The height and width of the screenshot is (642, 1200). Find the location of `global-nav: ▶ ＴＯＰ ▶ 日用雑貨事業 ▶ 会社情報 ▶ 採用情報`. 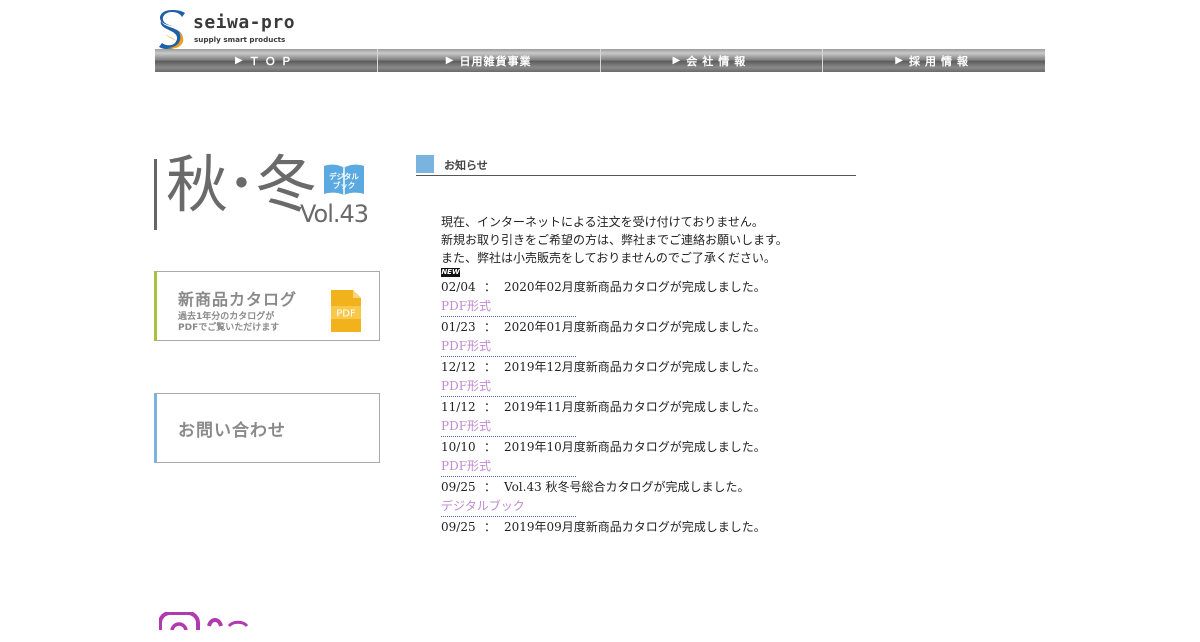

global-nav: ▶ ＴＯＰ ▶ 日用雑貨事業 ▶ 会社情報 ▶ 採用情報 is located at coordinates (600, 60).